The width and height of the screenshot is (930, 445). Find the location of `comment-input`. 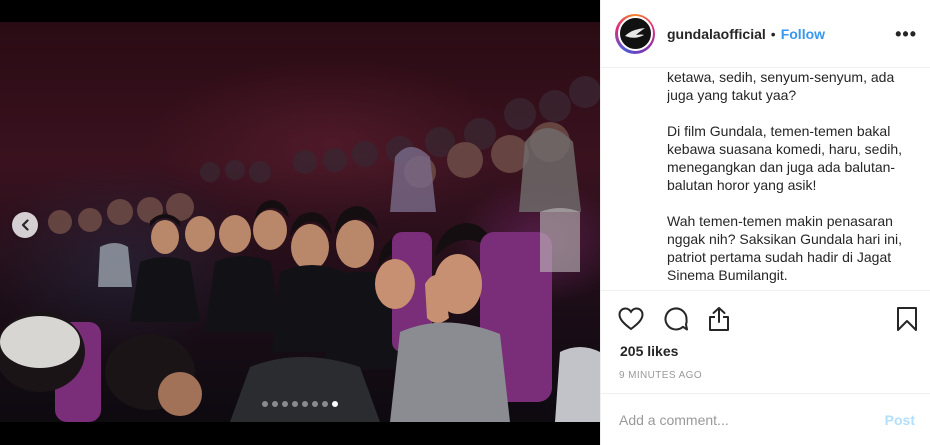

comment-input is located at coordinates (752, 419).